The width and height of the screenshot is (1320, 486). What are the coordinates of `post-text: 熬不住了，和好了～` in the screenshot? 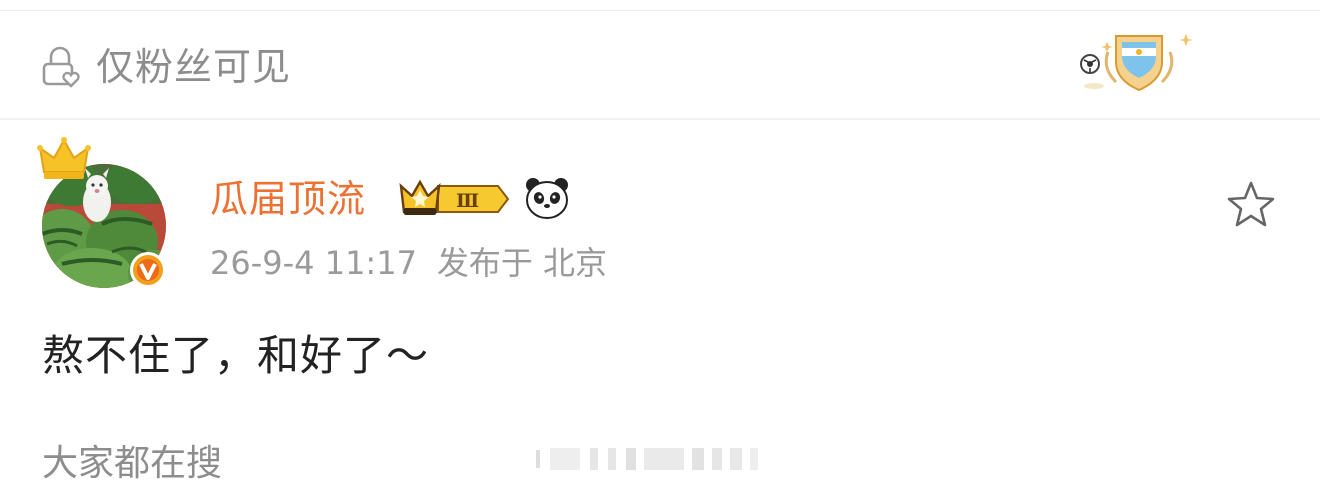 It's located at (236, 355).